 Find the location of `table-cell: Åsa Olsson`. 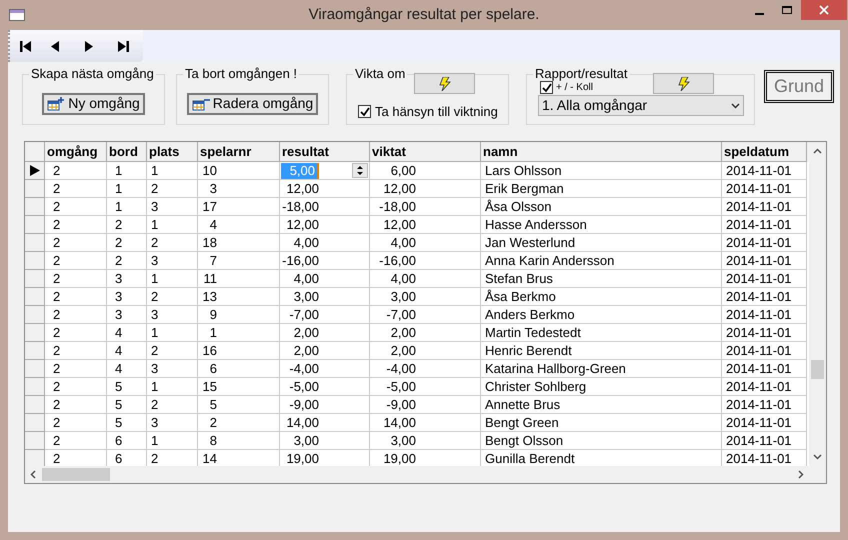

table-cell: Åsa Olsson is located at coordinates (601, 207).